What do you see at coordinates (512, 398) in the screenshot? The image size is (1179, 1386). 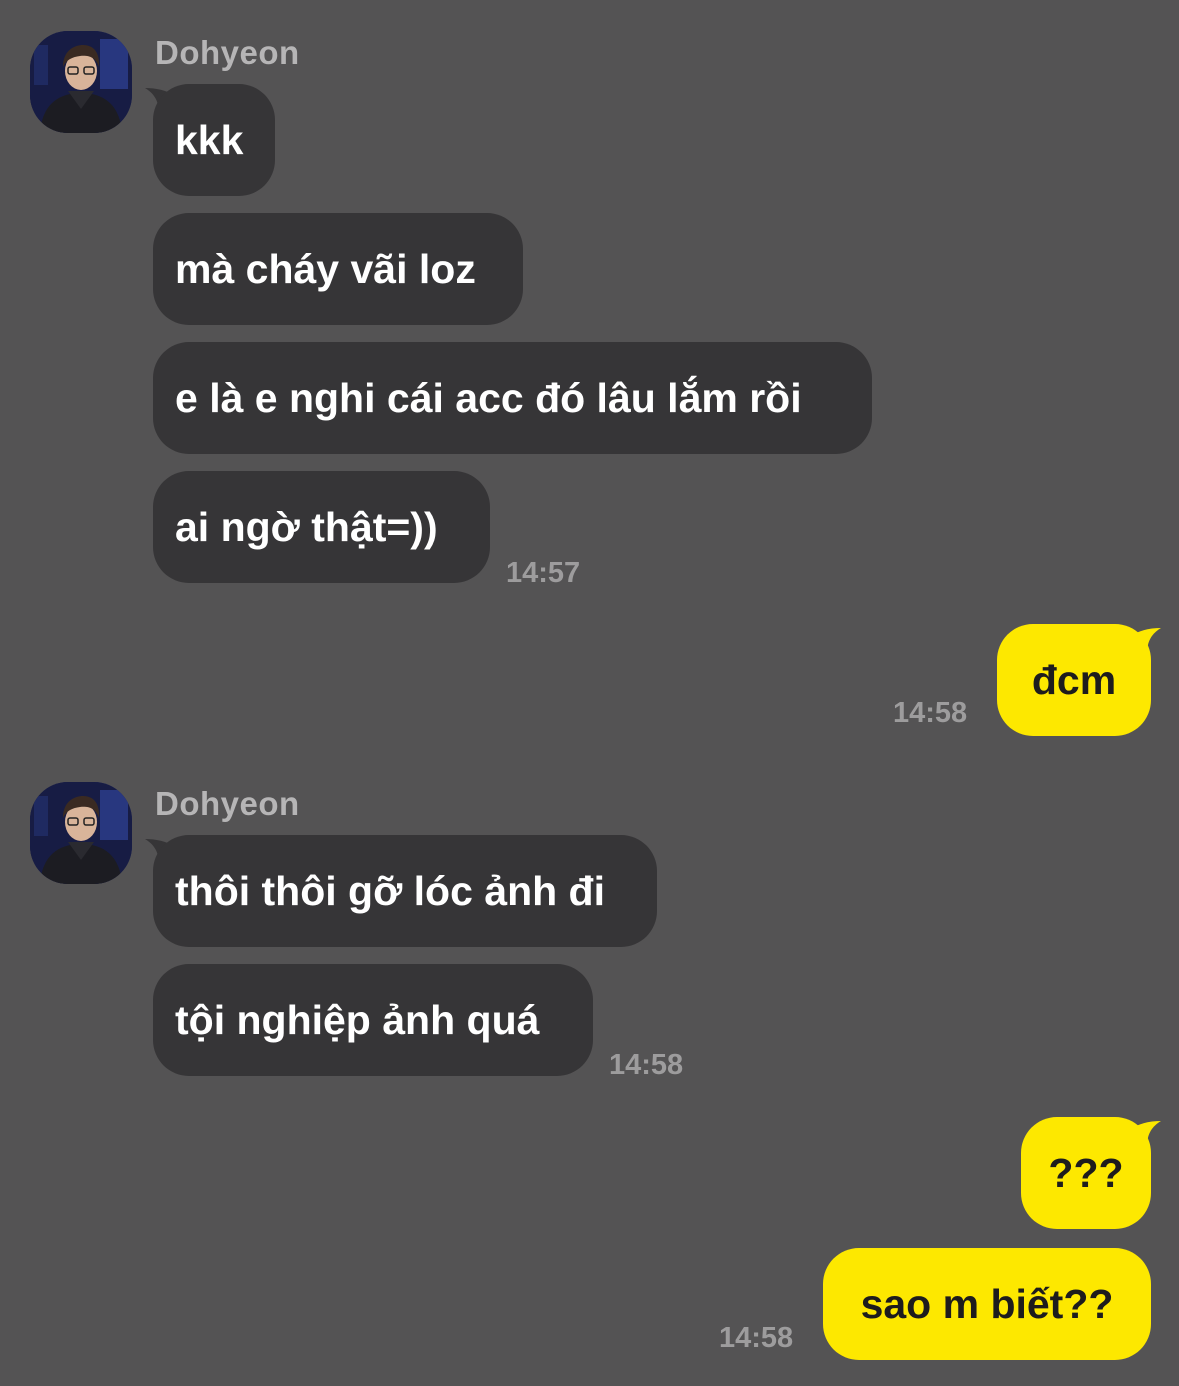 I see `incoming-message-bubble: e là e nghi cái acc đó lâu lắm rồi` at bounding box center [512, 398].